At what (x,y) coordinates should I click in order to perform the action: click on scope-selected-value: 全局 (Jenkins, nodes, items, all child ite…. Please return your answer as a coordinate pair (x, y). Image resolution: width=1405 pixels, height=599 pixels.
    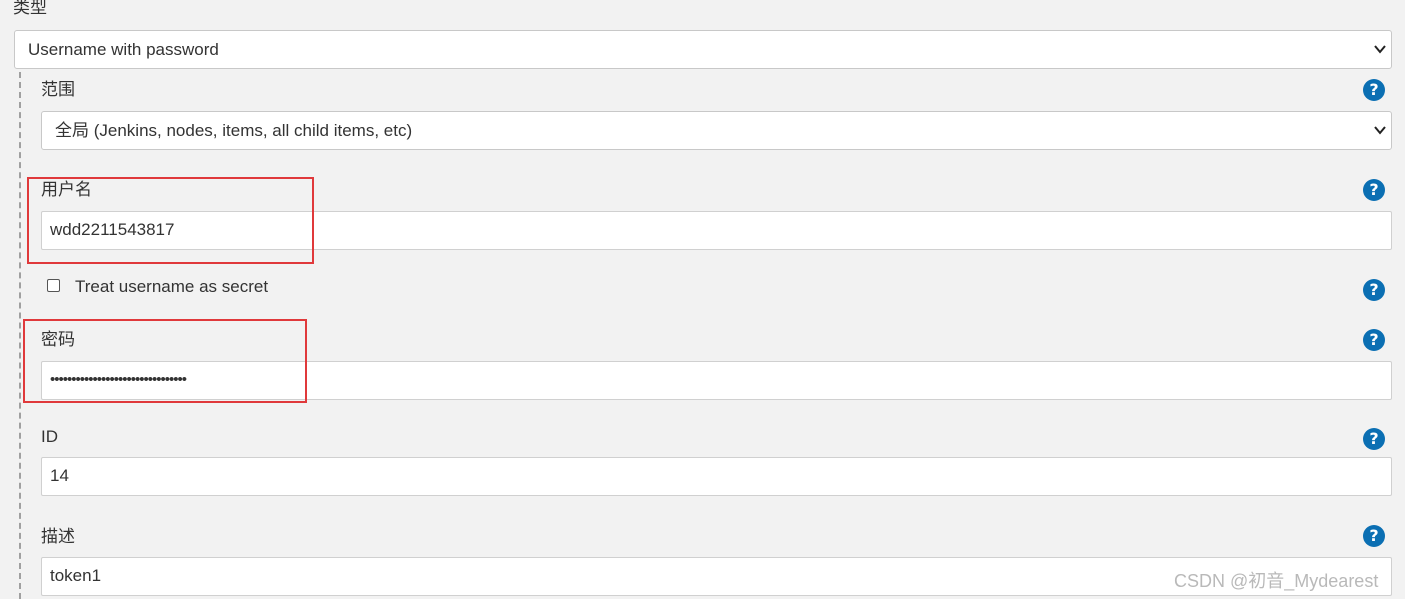
    Looking at the image, I should click on (234, 130).